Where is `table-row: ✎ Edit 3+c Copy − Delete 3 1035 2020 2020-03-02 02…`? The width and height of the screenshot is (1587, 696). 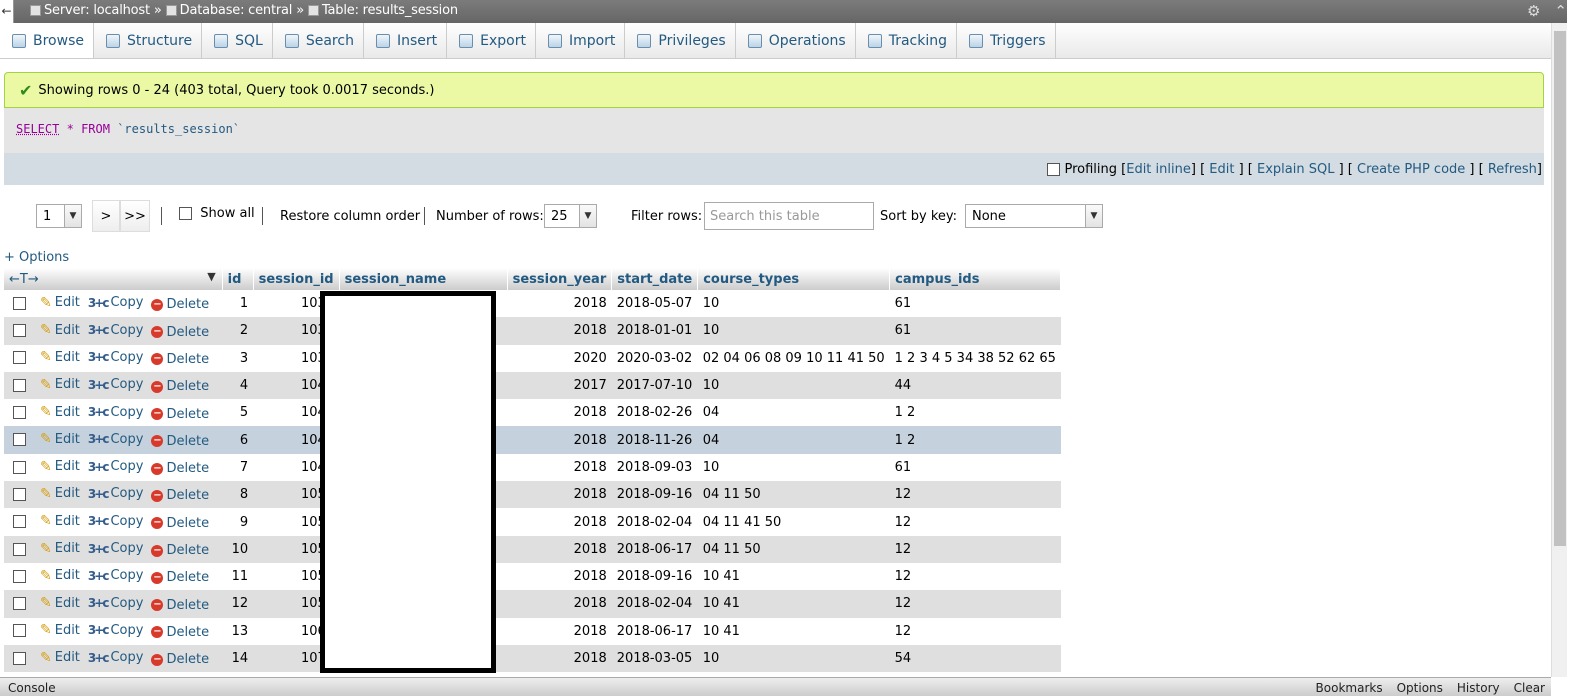 table-row: ✎ Edit 3+c Copy − Delete 3 1035 2020 2020-03-02 02… is located at coordinates (532, 358).